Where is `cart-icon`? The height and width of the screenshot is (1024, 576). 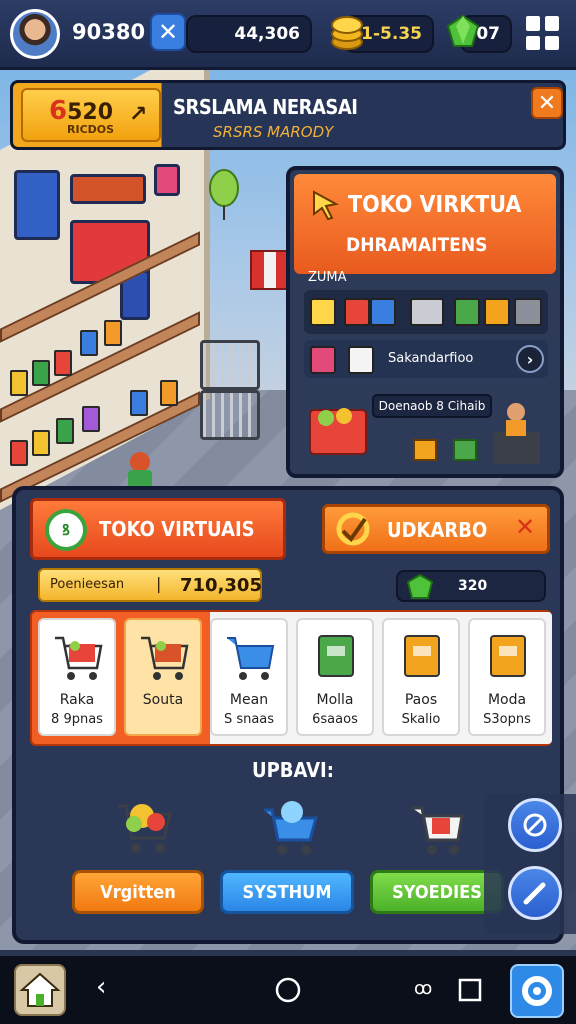 cart-icon is located at coordinates (165, 658).